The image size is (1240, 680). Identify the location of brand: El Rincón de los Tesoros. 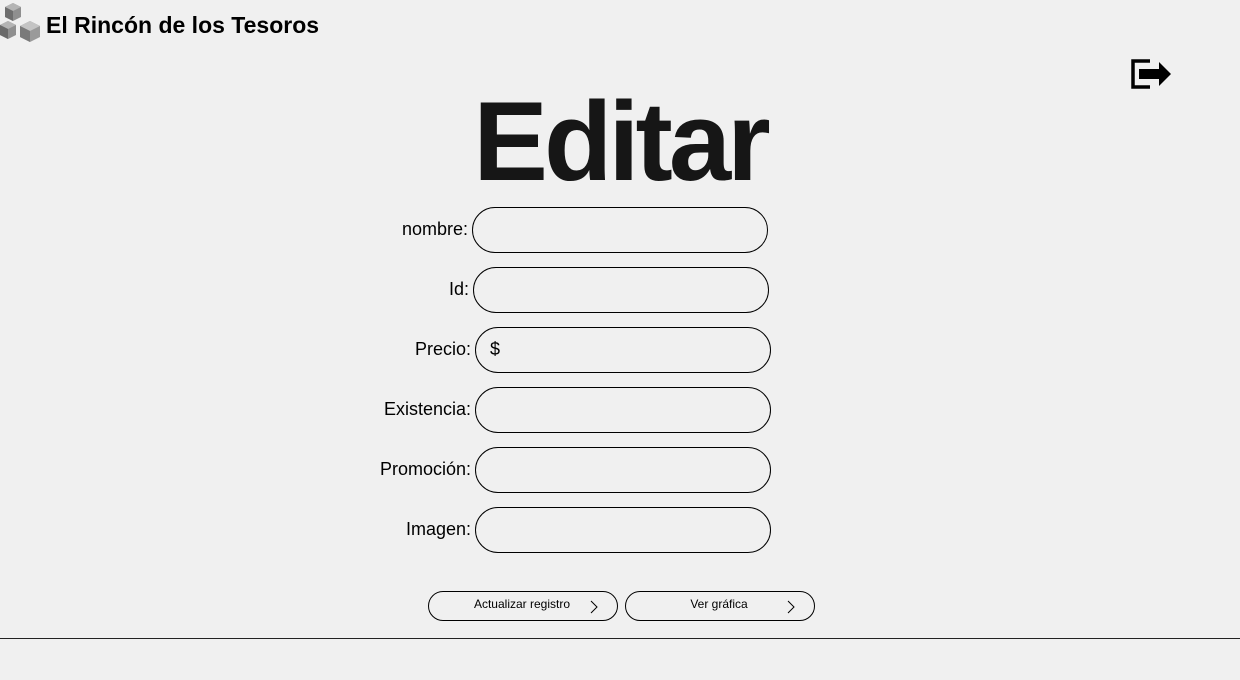
(159, 22).